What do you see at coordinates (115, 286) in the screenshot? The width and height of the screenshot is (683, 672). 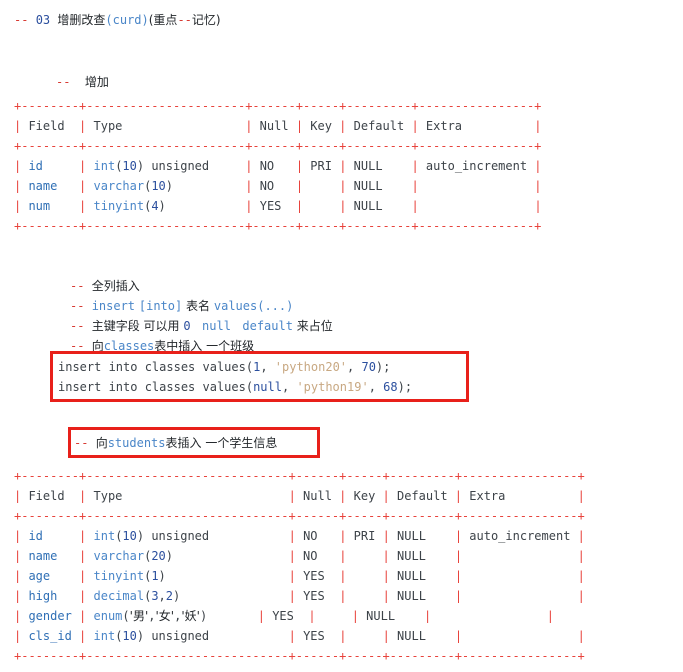 I see `comment-text: 全列插入` at bounding box center [115, 286].